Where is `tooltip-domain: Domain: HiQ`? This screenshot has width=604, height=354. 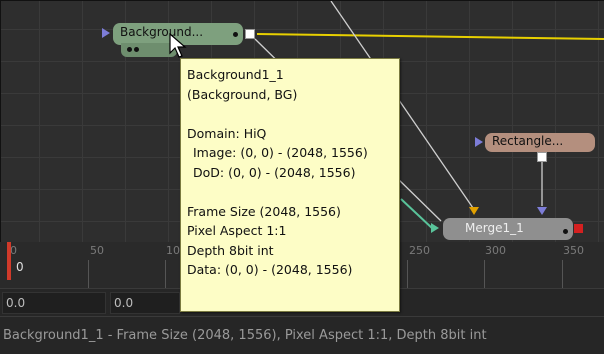 tooltip-domain: Domain: HiQ is located at coordinates (227, 133).